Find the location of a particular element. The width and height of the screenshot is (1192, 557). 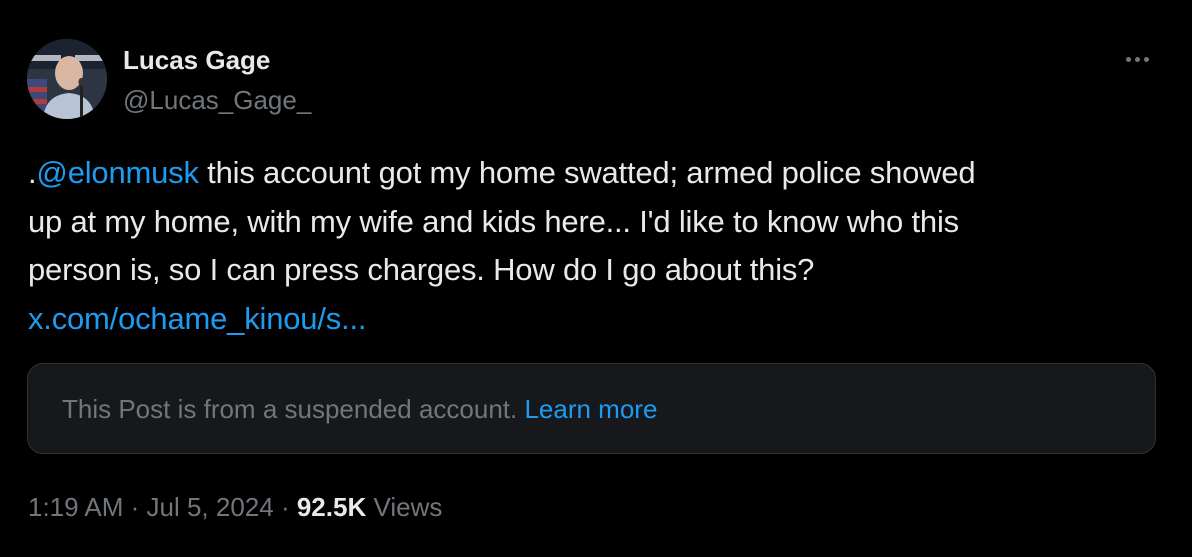

notice-message: This Post is from a suspended account. is located at coordinates (293, 409).